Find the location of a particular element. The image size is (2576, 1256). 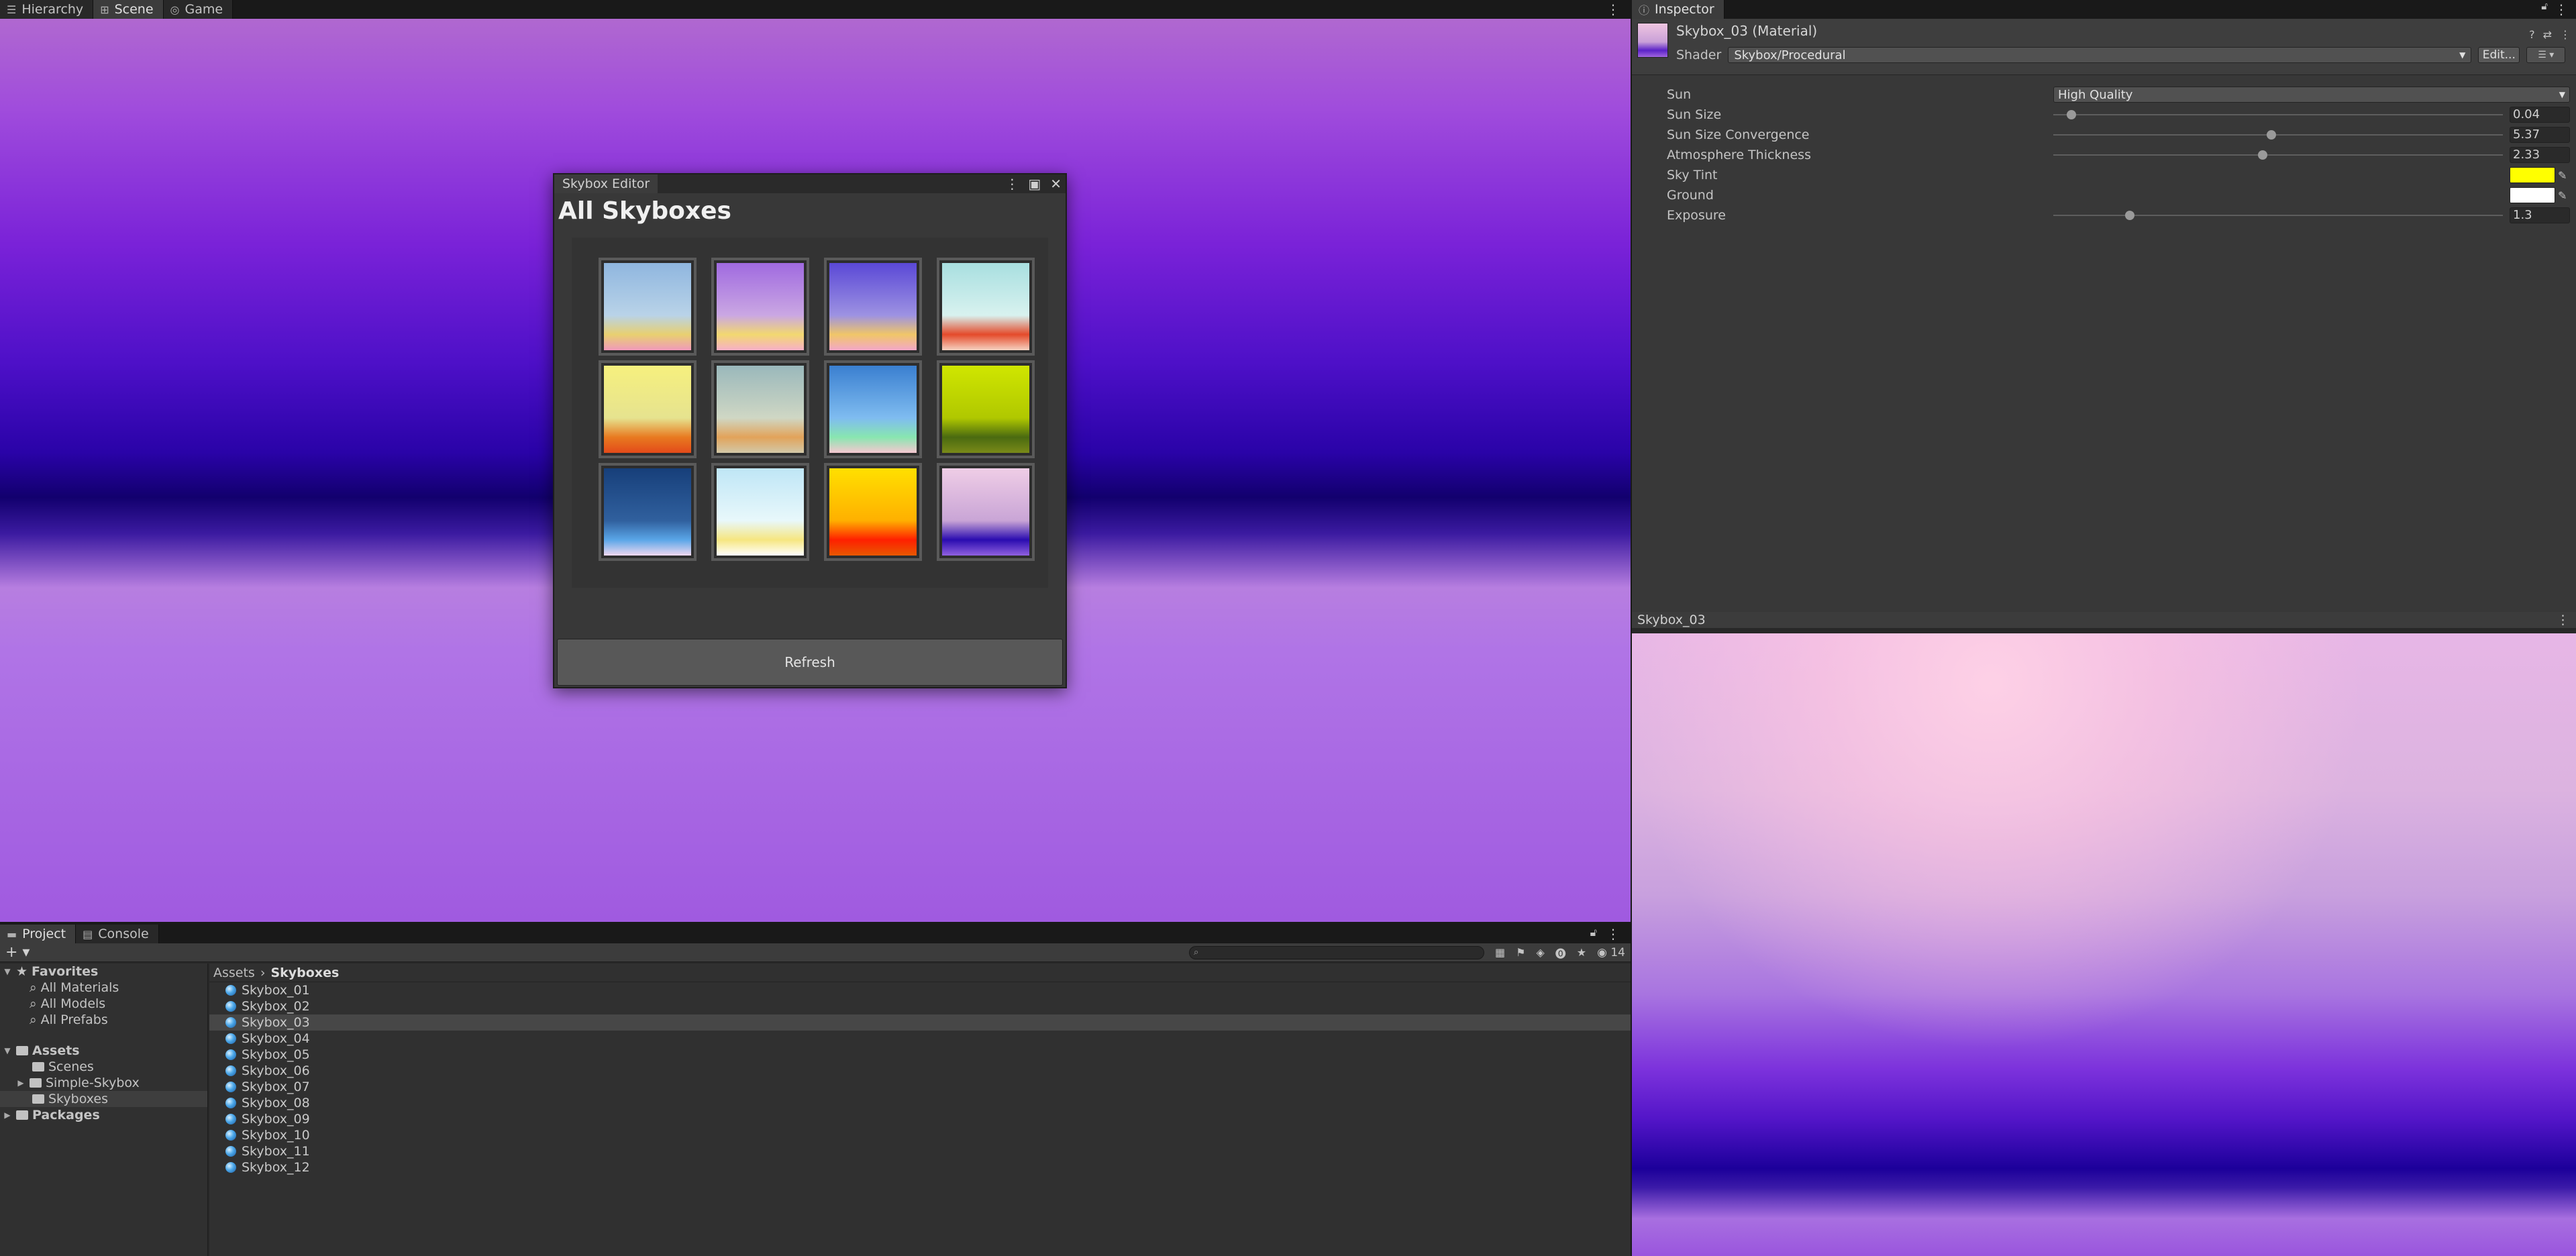

hidden-packages-toggle: ◉ 14 is located at coordinates (1611, 952).